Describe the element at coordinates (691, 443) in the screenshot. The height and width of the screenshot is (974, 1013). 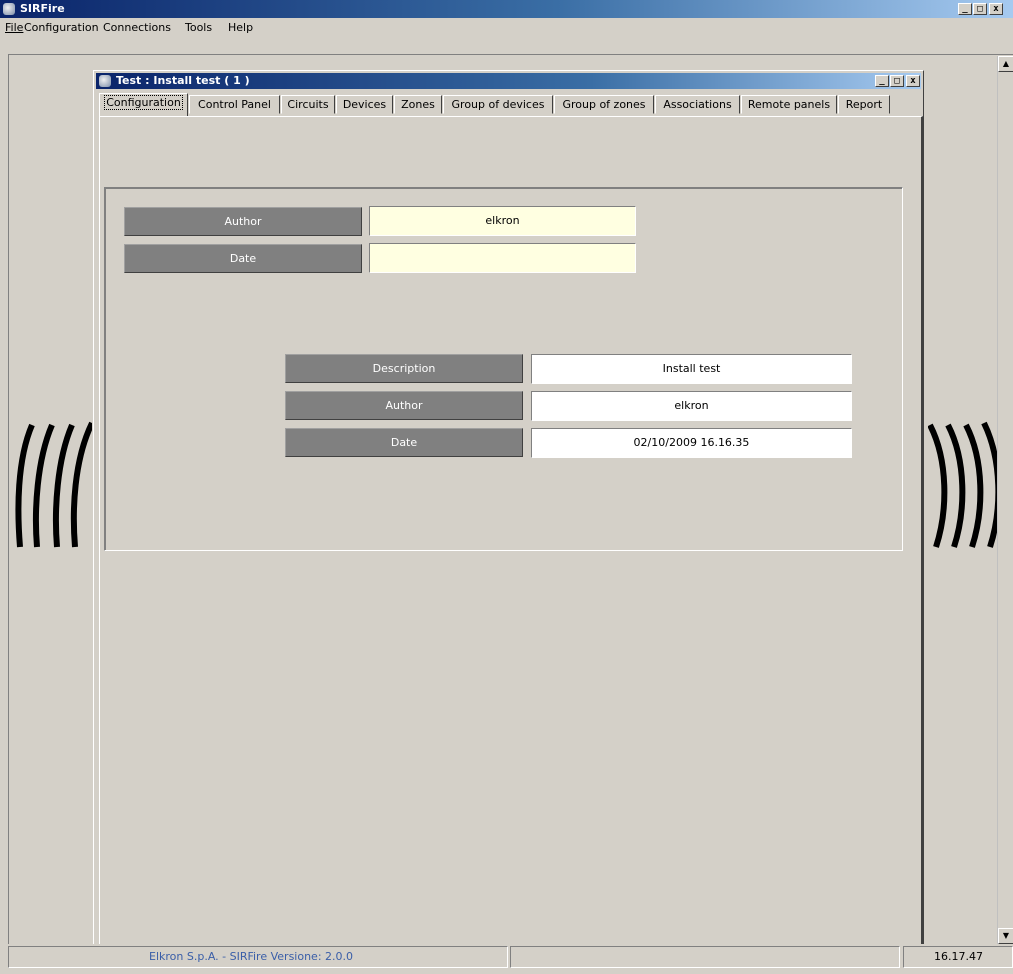
I see `project-date-field: 02/10/2009 16.16.35` at that location.